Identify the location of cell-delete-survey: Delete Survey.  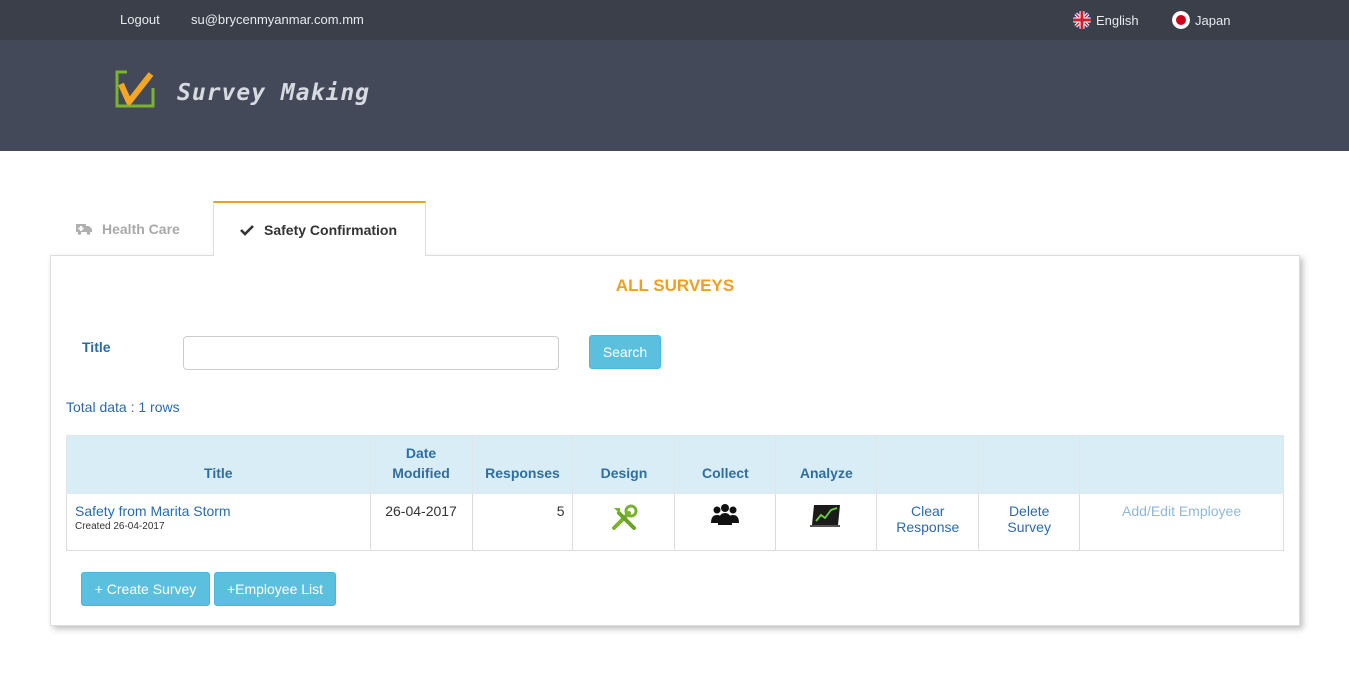
(1029, 522).